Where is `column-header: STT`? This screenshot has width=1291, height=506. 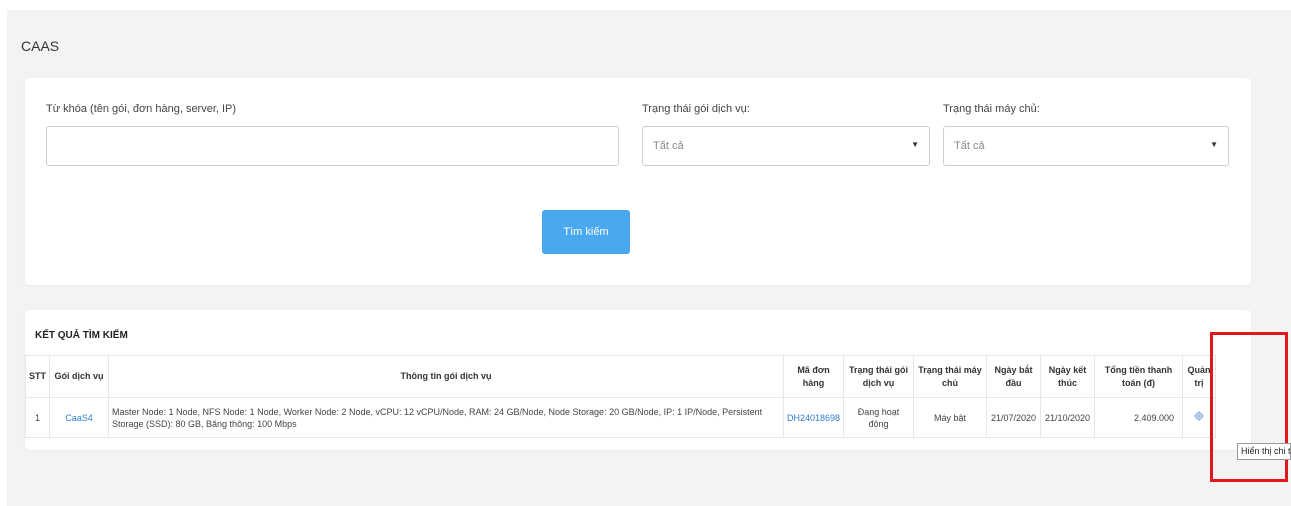
column-header: STT is located at coordinates (37, 376).